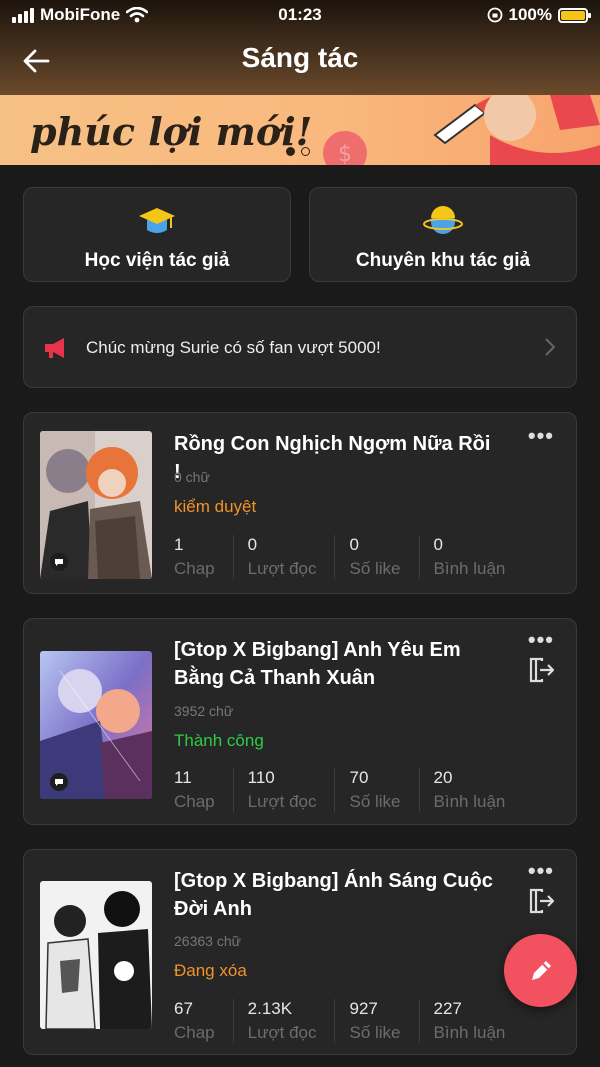 This screenshot has height=1067, width=600. What do you see at coordinates (290, 151) in the screenshot?
I see `pagination-dot-active` at bounding box center [290, 151].